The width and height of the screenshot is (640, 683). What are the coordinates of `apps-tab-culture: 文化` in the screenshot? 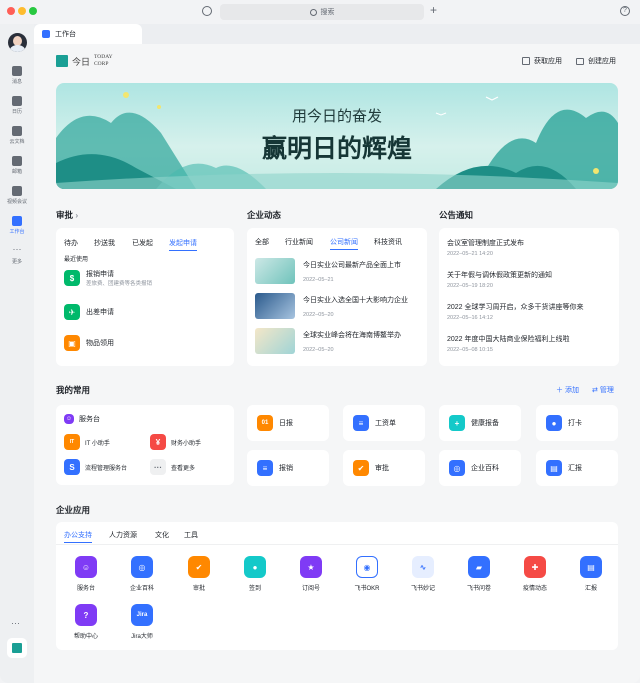 It's located at (162, 535).